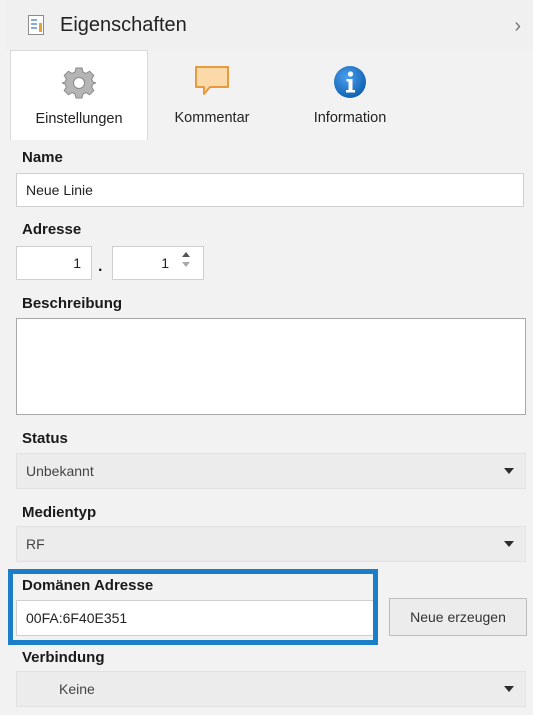 The width and height of the screenshot is (533, 715). Describe the element at coordinates (271, 544) in the screenshot. I see `medientyp-dropdown: RF` at that location.